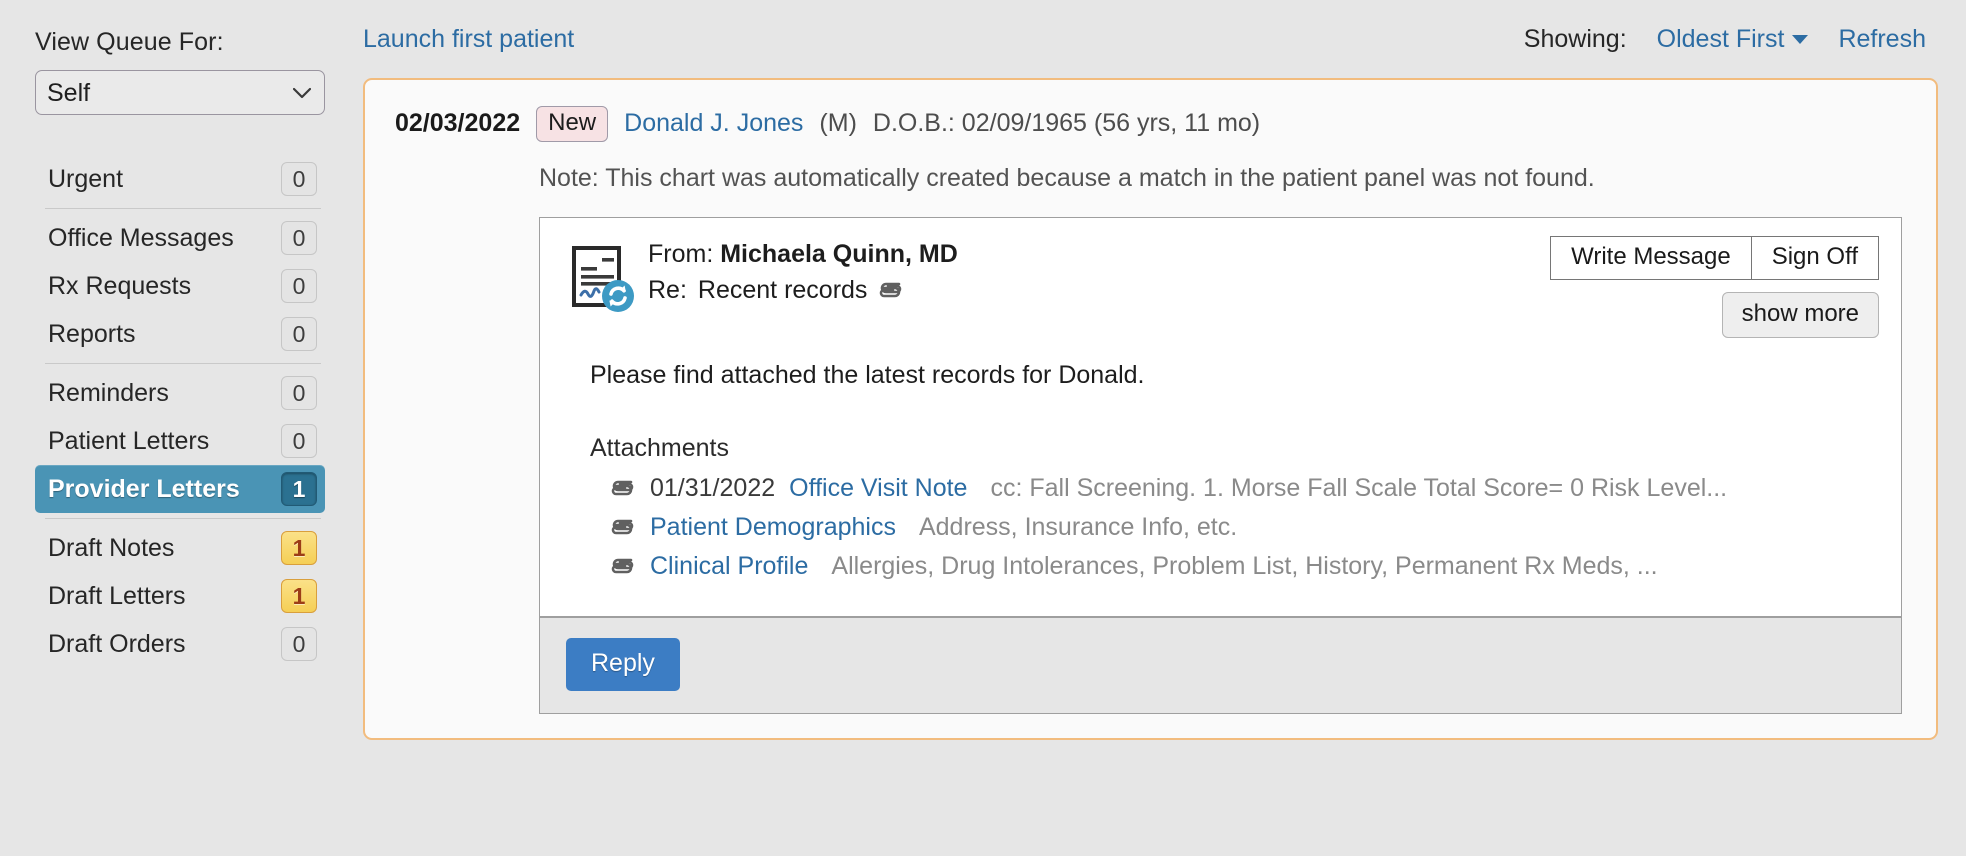  Describe the element at coordinates (602, 282) in the screenshot. I see `document-sync-icon` at that location.